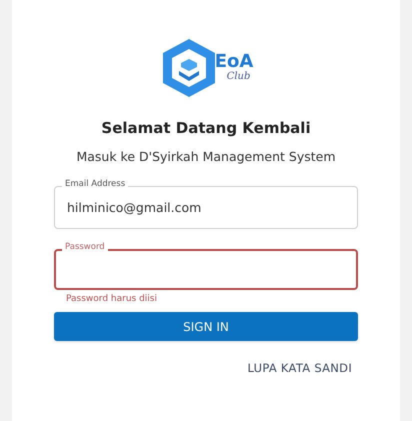  I want to click on welcome-title: Selamat Datang Kembali, so click(206, 128).